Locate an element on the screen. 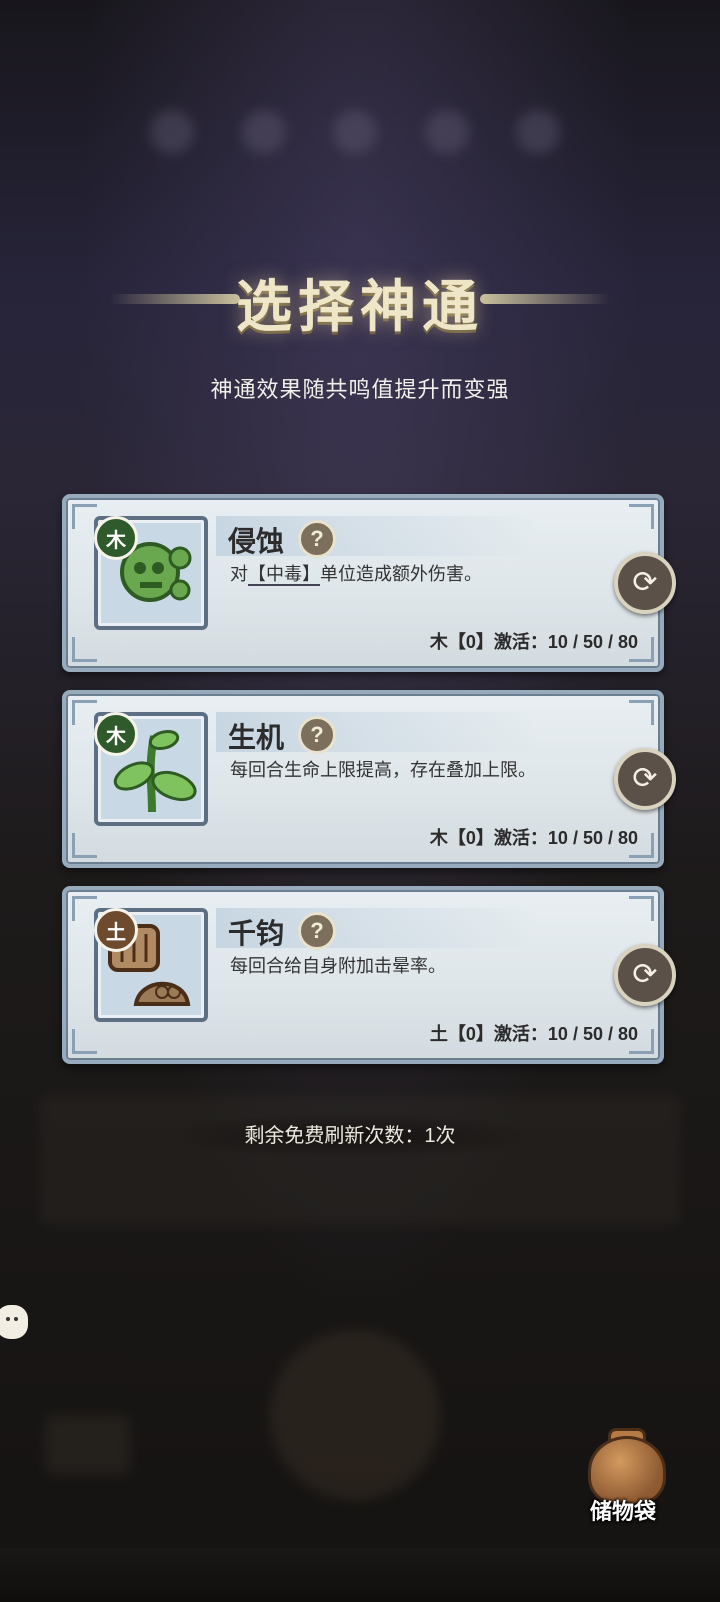 This screenshot has width=720, height=1602. background-progress-dots is located at coordinates (355, 136).